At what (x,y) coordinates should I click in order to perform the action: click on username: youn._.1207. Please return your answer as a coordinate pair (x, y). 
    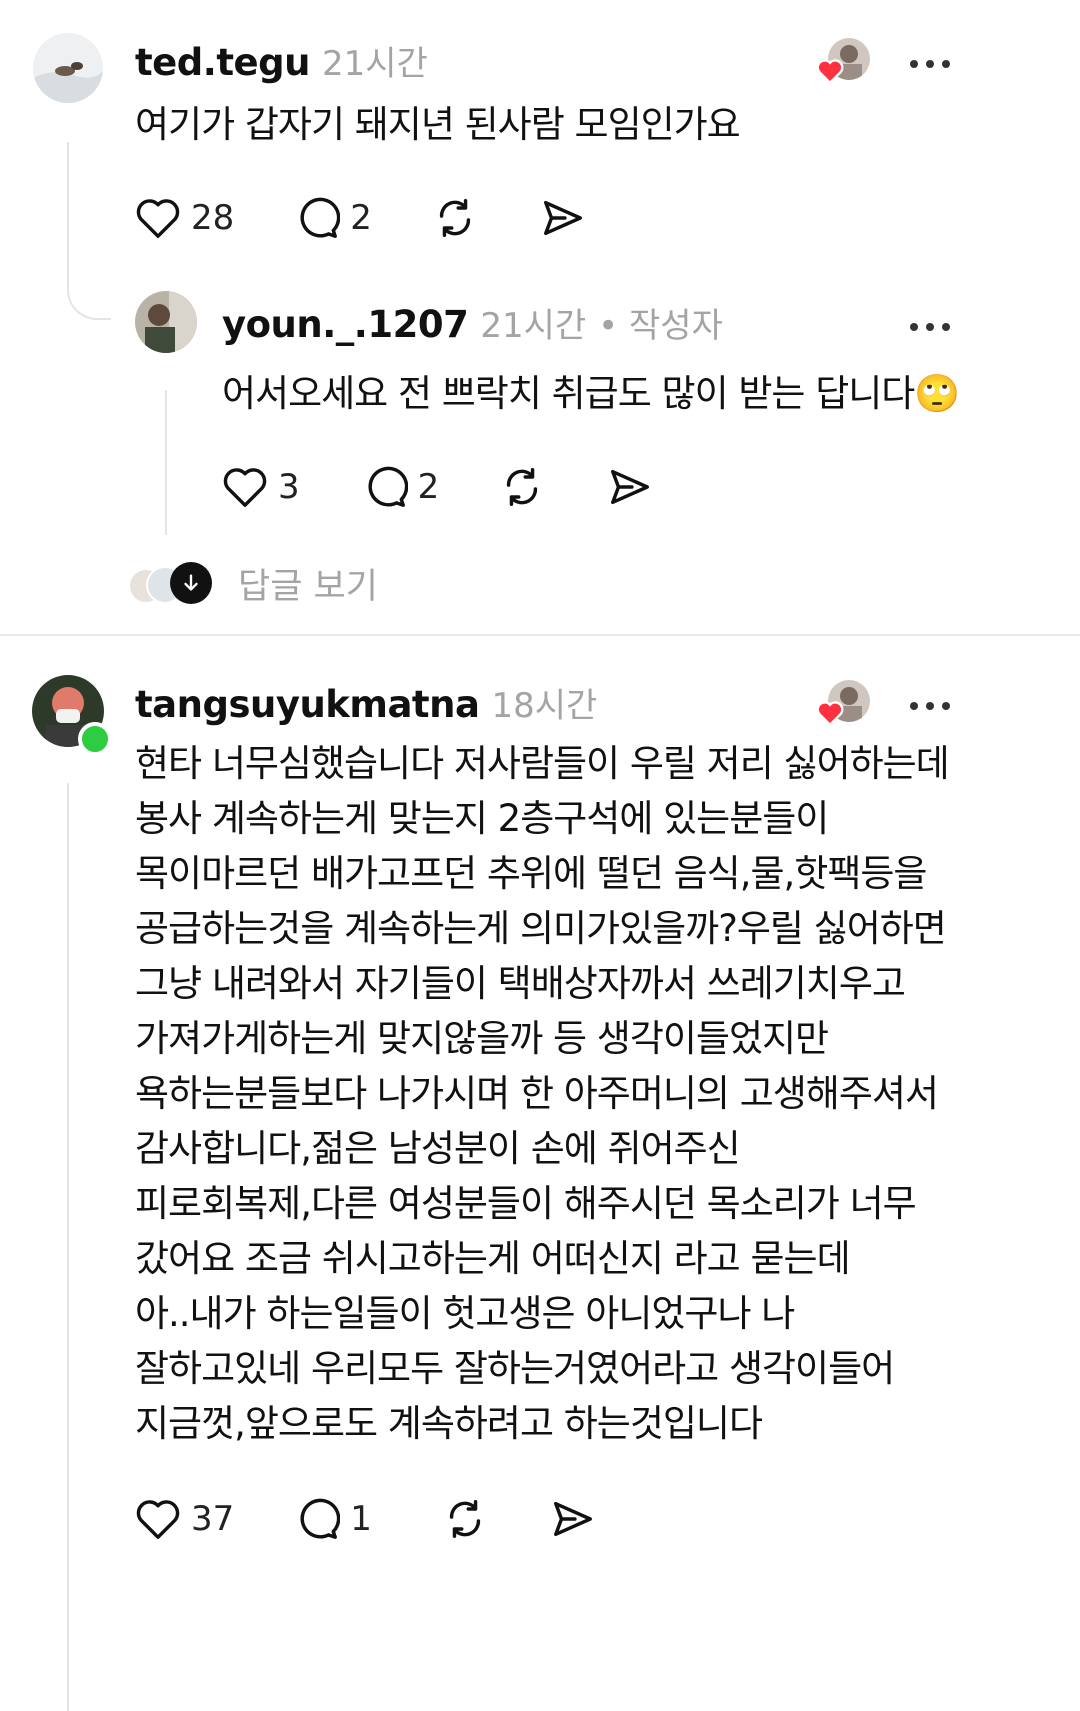
    Looking at the image, I should click on (345, 324).